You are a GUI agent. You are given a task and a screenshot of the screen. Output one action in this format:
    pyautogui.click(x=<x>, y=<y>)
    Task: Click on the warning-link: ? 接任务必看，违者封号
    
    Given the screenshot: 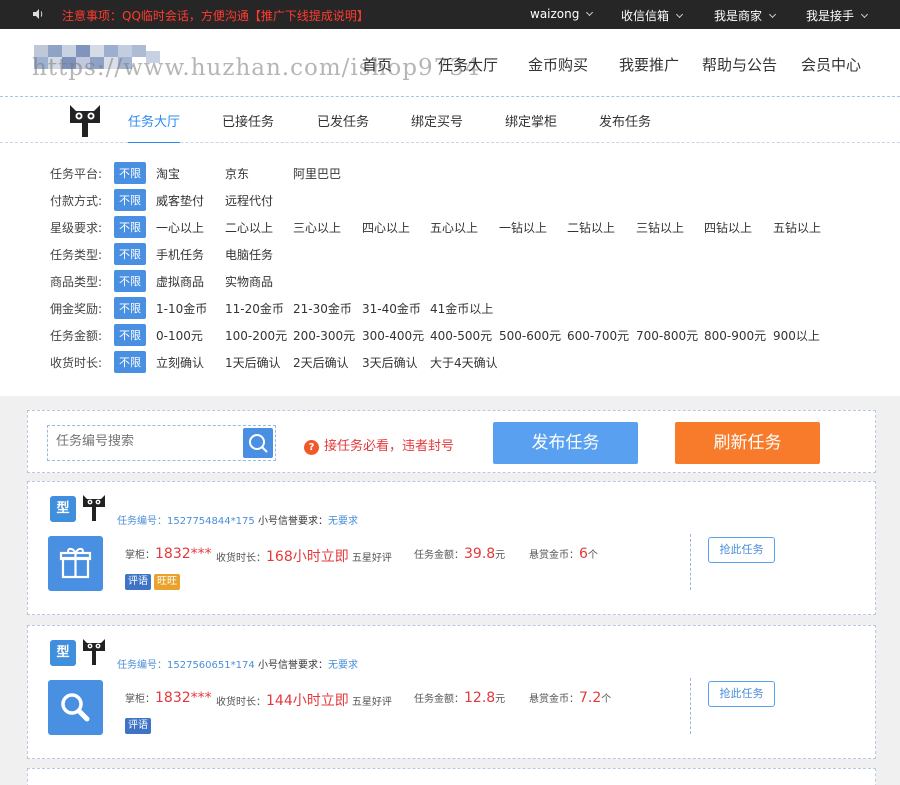 What is the action you would take?
    pyautogui.click(x=379, y=445)
    